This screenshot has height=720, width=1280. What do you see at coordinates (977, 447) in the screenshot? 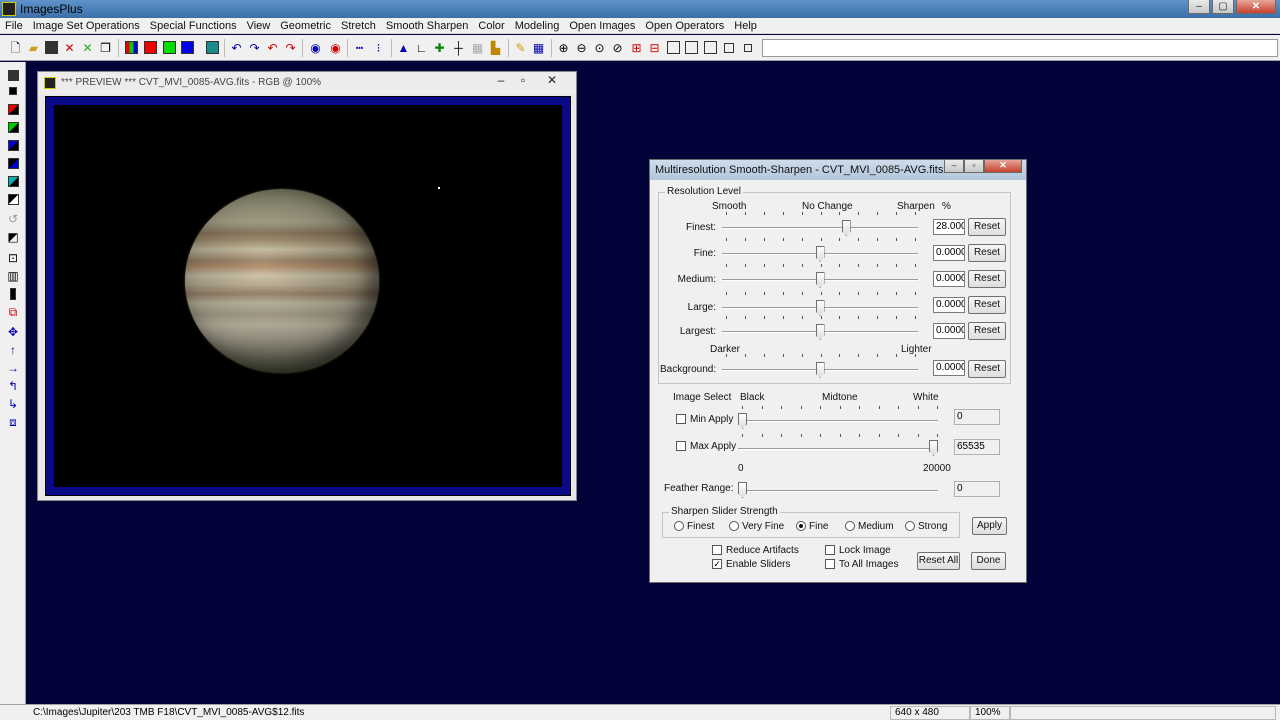
I see `max-apply-value: 65535` at bounding box center [977, 447].